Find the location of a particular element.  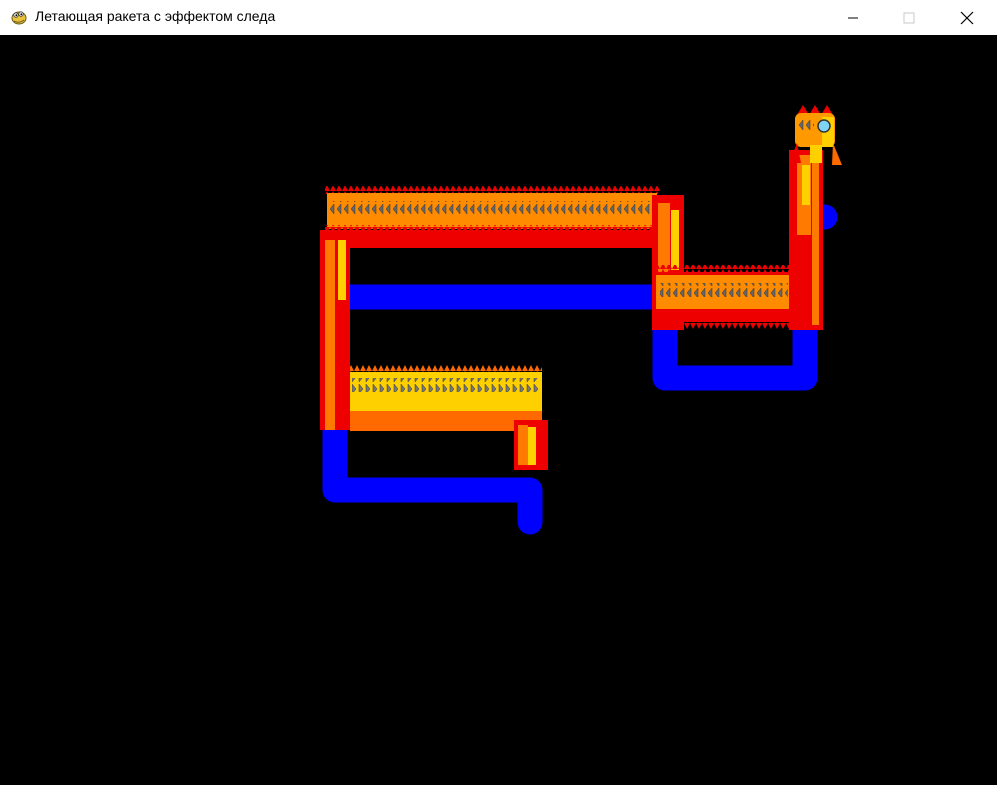

close-button is located at coordinates (967, 17).